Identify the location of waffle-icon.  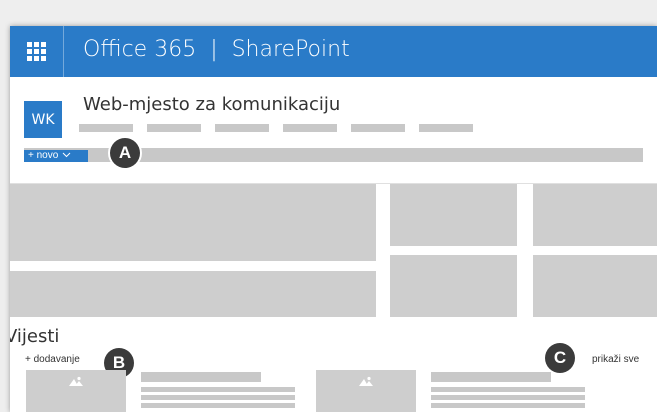
(36, 51).